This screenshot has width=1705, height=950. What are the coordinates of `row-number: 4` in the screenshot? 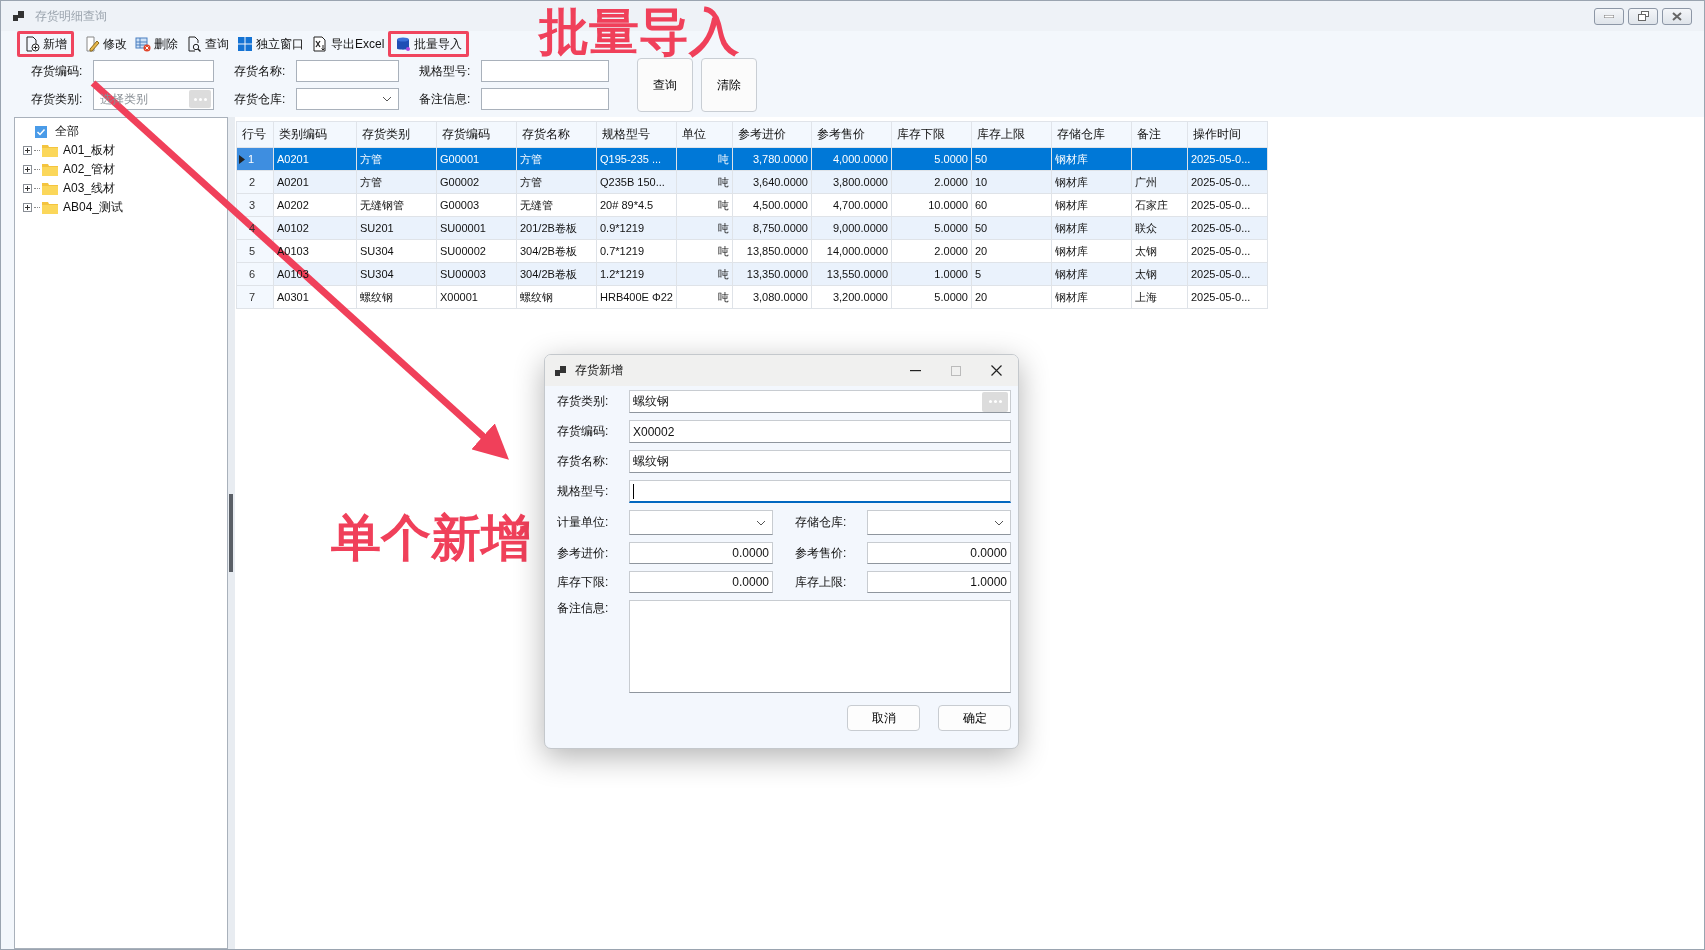 It's located at (252, 228).